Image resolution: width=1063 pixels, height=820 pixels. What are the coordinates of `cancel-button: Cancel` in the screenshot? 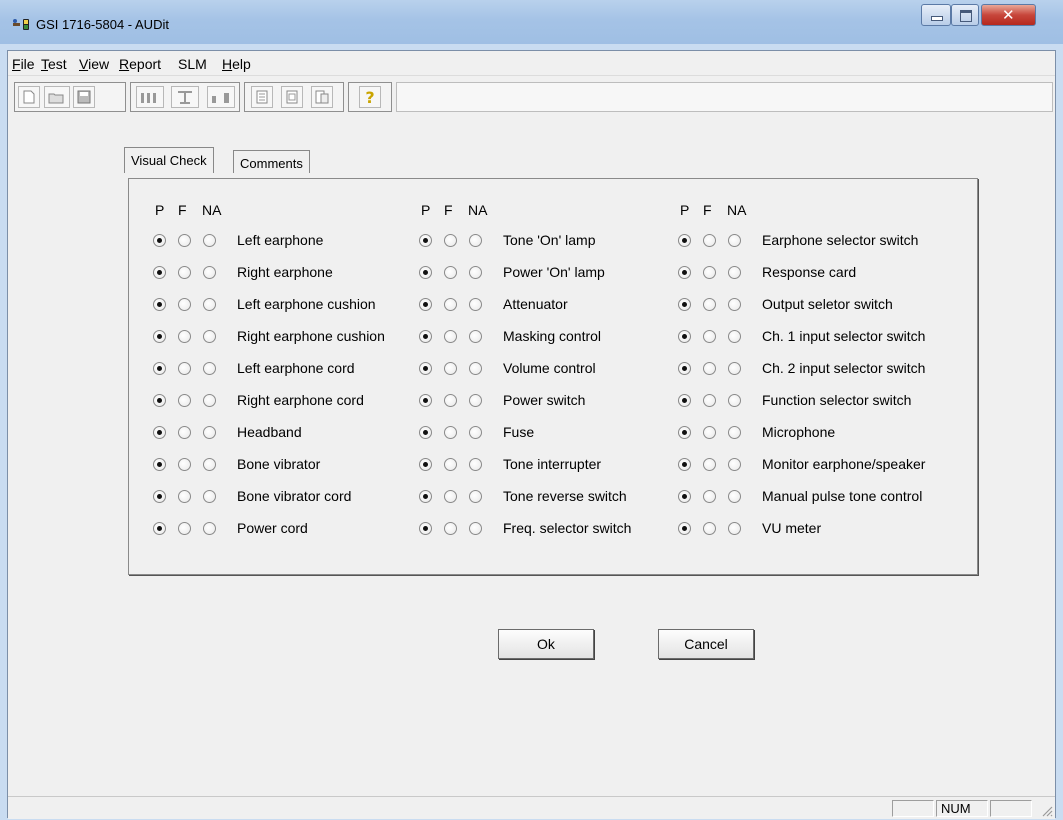 It's located at (706, 644).